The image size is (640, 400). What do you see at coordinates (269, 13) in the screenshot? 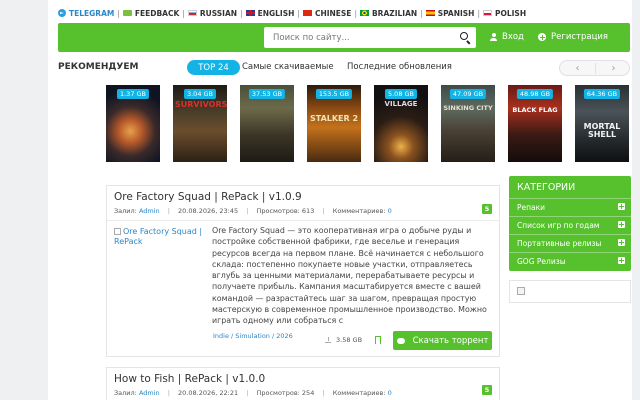
I see `lang-english: ENGLISH` at bounding box center [269, 13].